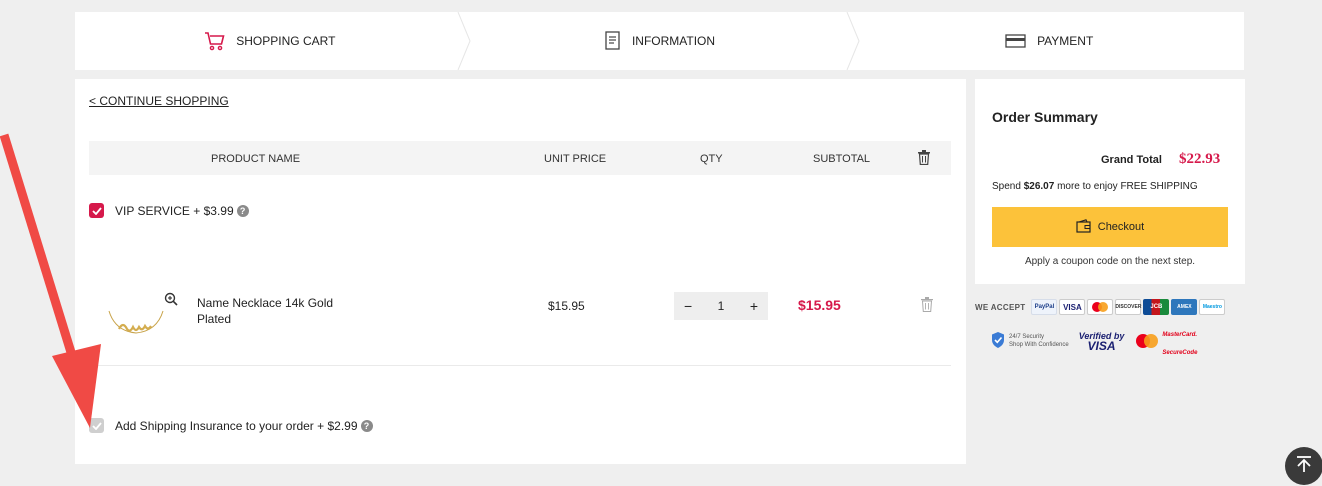 Image resolution: width=1322 pixels, height=486 pixels. I want to click on wallet-icon, so click(1084, 227).